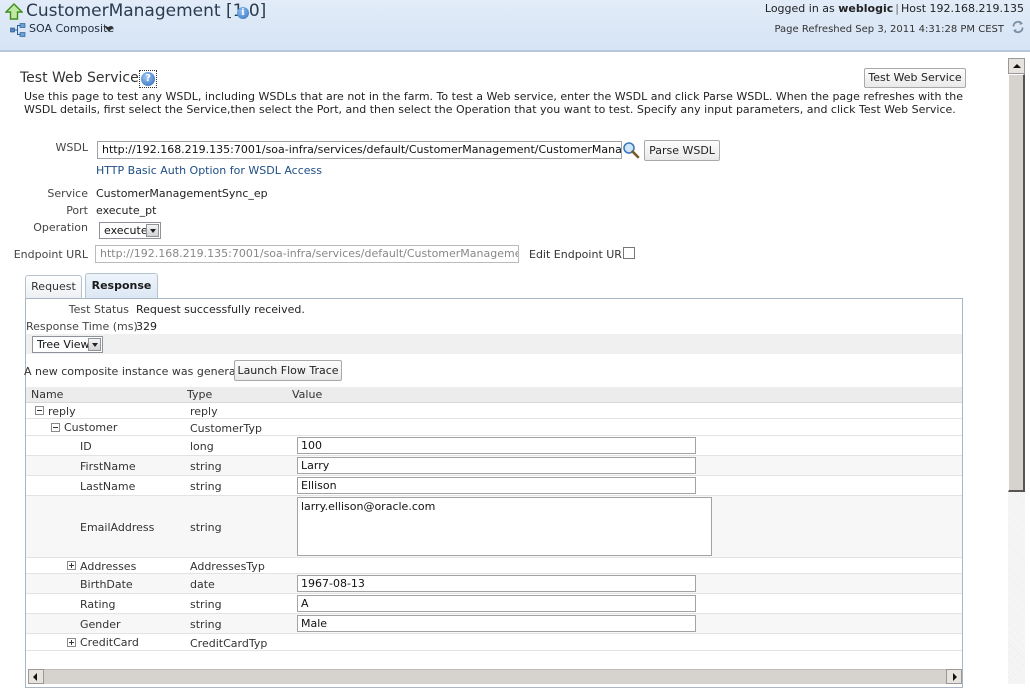 This screenshot has width=1030, height=688. Describe the element at coordinates (629, 253) in the screenshot. I see `edit-endpoint-checkbox` at that location.